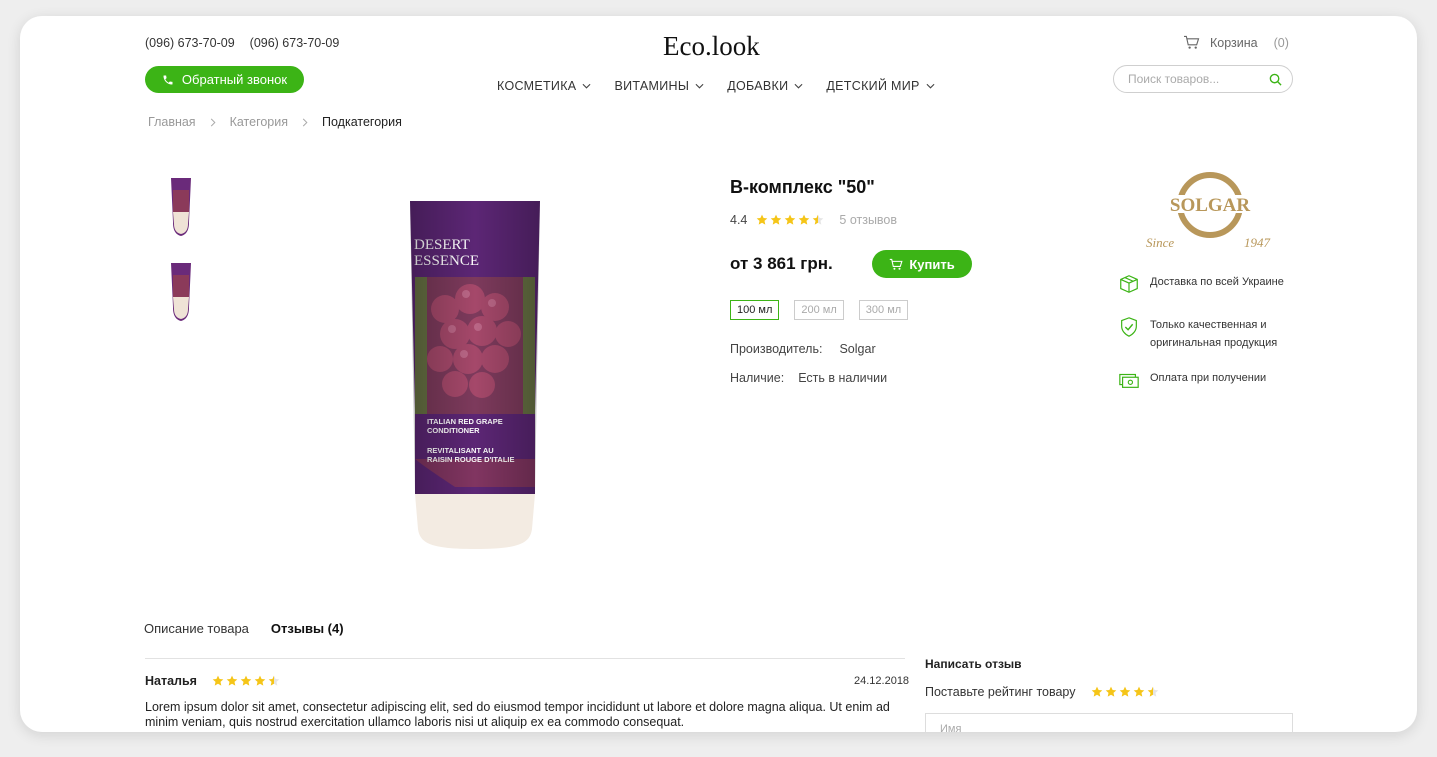 This screenshot has height=757, width=1437. I want to click on availability-value: Есть в наличии, so click(843, 378).